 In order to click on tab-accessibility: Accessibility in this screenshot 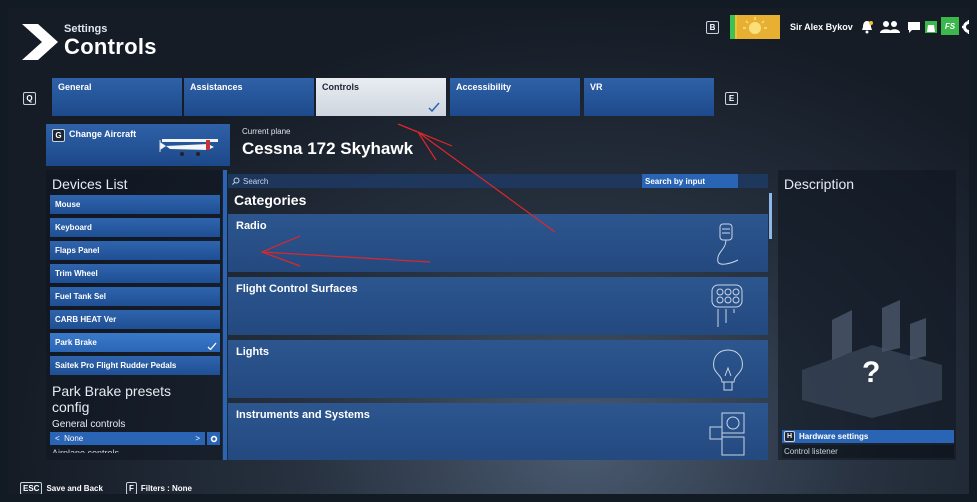, I will do `click(515, 97)`.